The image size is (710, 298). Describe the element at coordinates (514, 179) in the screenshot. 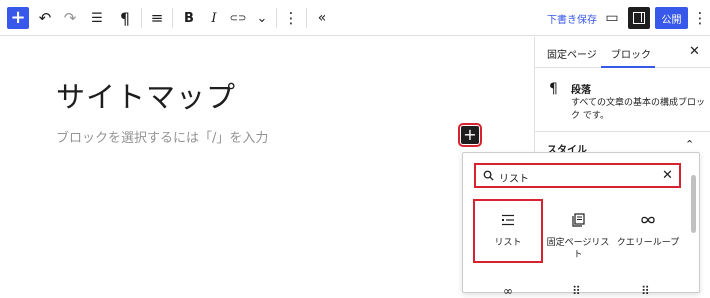

I see `search-value: リスト` at that location.